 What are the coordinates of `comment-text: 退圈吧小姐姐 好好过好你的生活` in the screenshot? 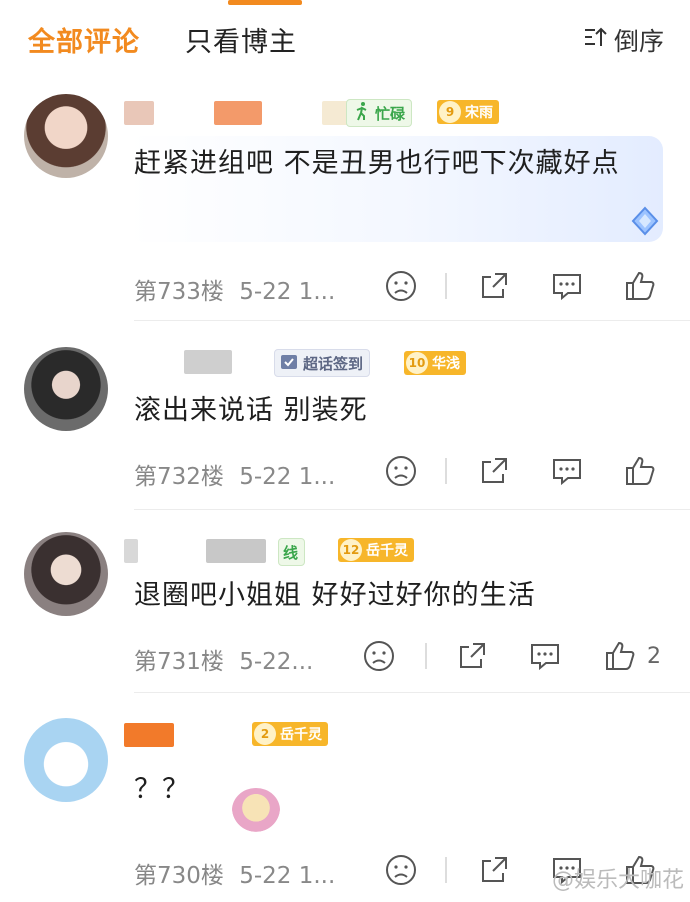 It's located at (335, 595).